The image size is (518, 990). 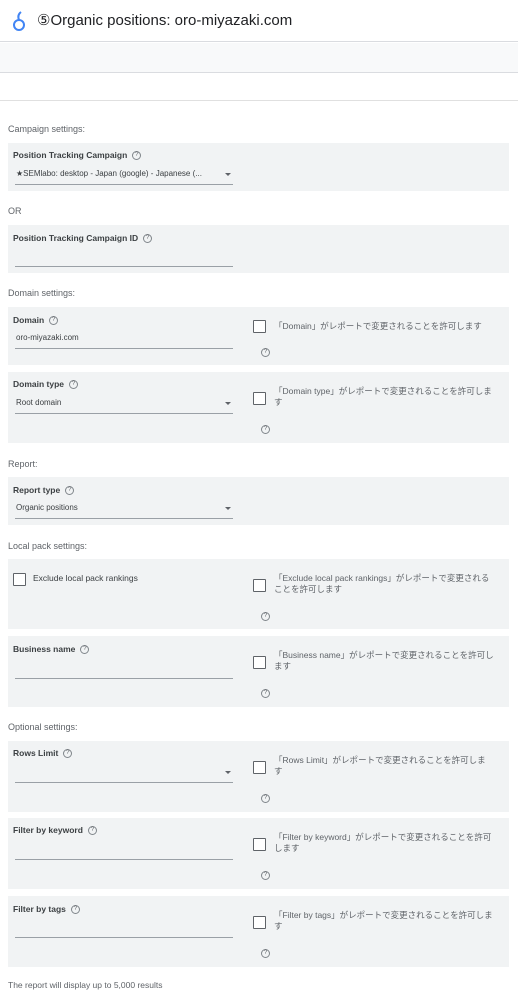 What do you see at coordinates (124, 670) in the screenshot?
I see `business-name-input` at bounding box center [124, 670].